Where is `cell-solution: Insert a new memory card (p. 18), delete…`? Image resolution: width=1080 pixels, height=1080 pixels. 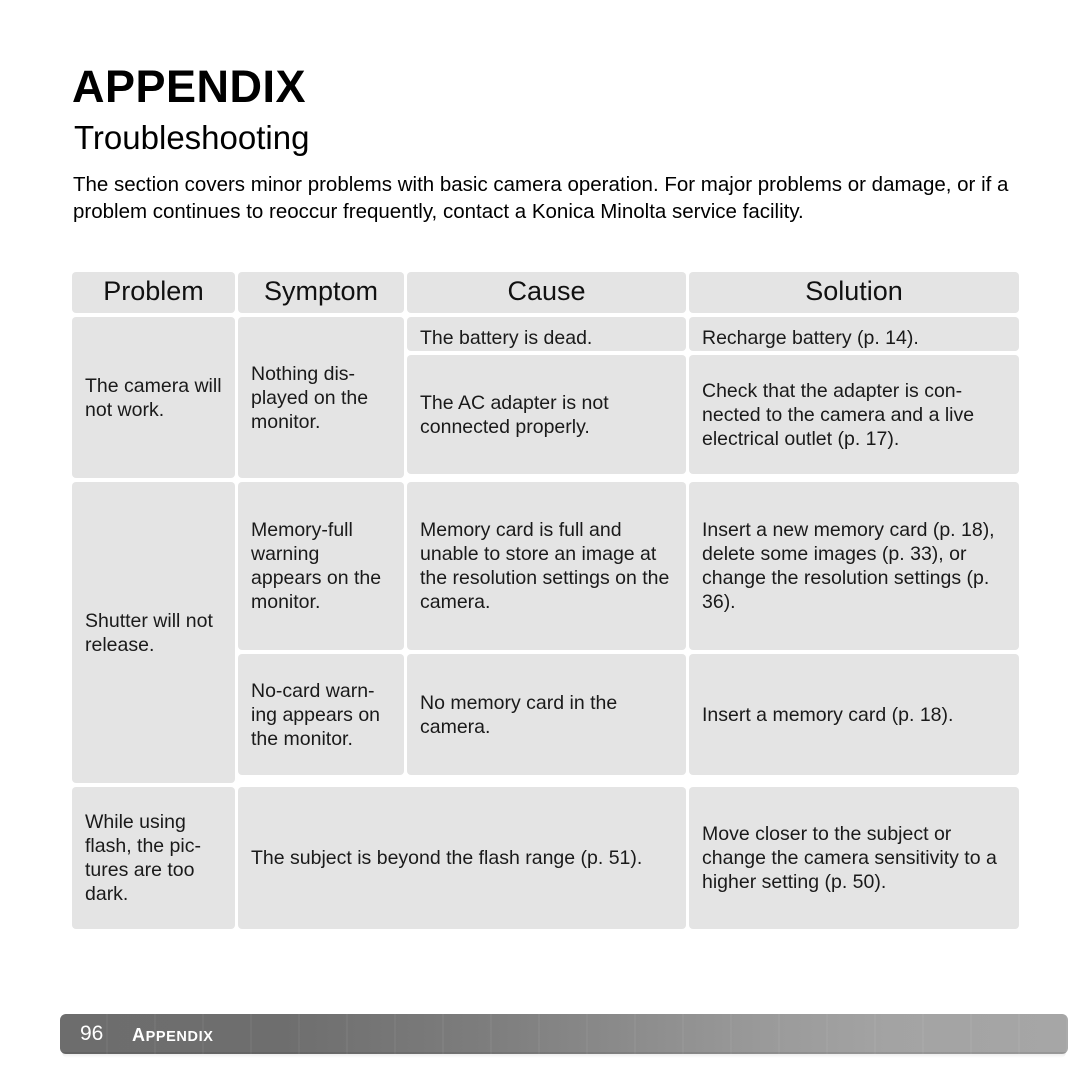
cell-solution: Insert a new memory card (p. 18), delete… is located at coordinates (854, 566).